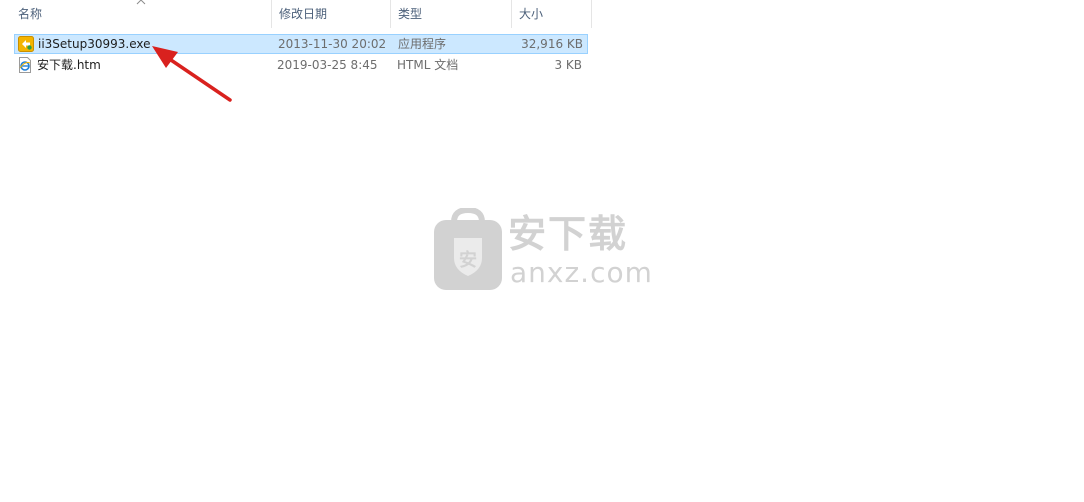 The height and width of the screenshot is (502, 1084). What do you see at coordinates (94, 44) in the screenshot?
I see `file-name: ii3Setup30993.exe` at bounding box center [94, 44].